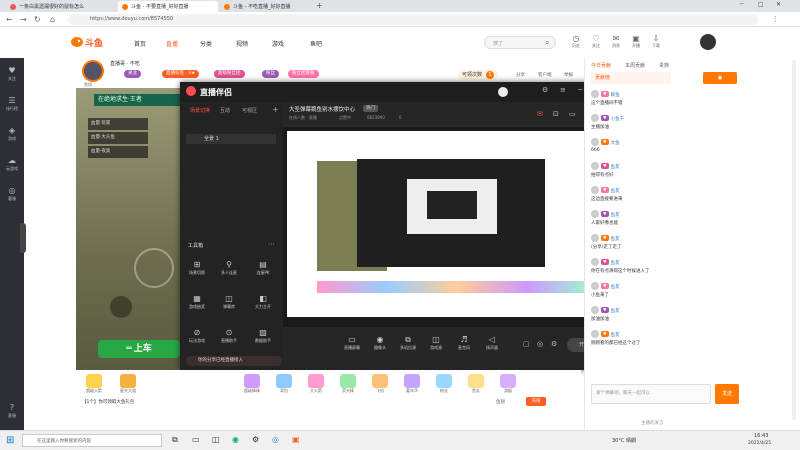  I want to click on ride-button: ═ 上车, so click(139, 349).